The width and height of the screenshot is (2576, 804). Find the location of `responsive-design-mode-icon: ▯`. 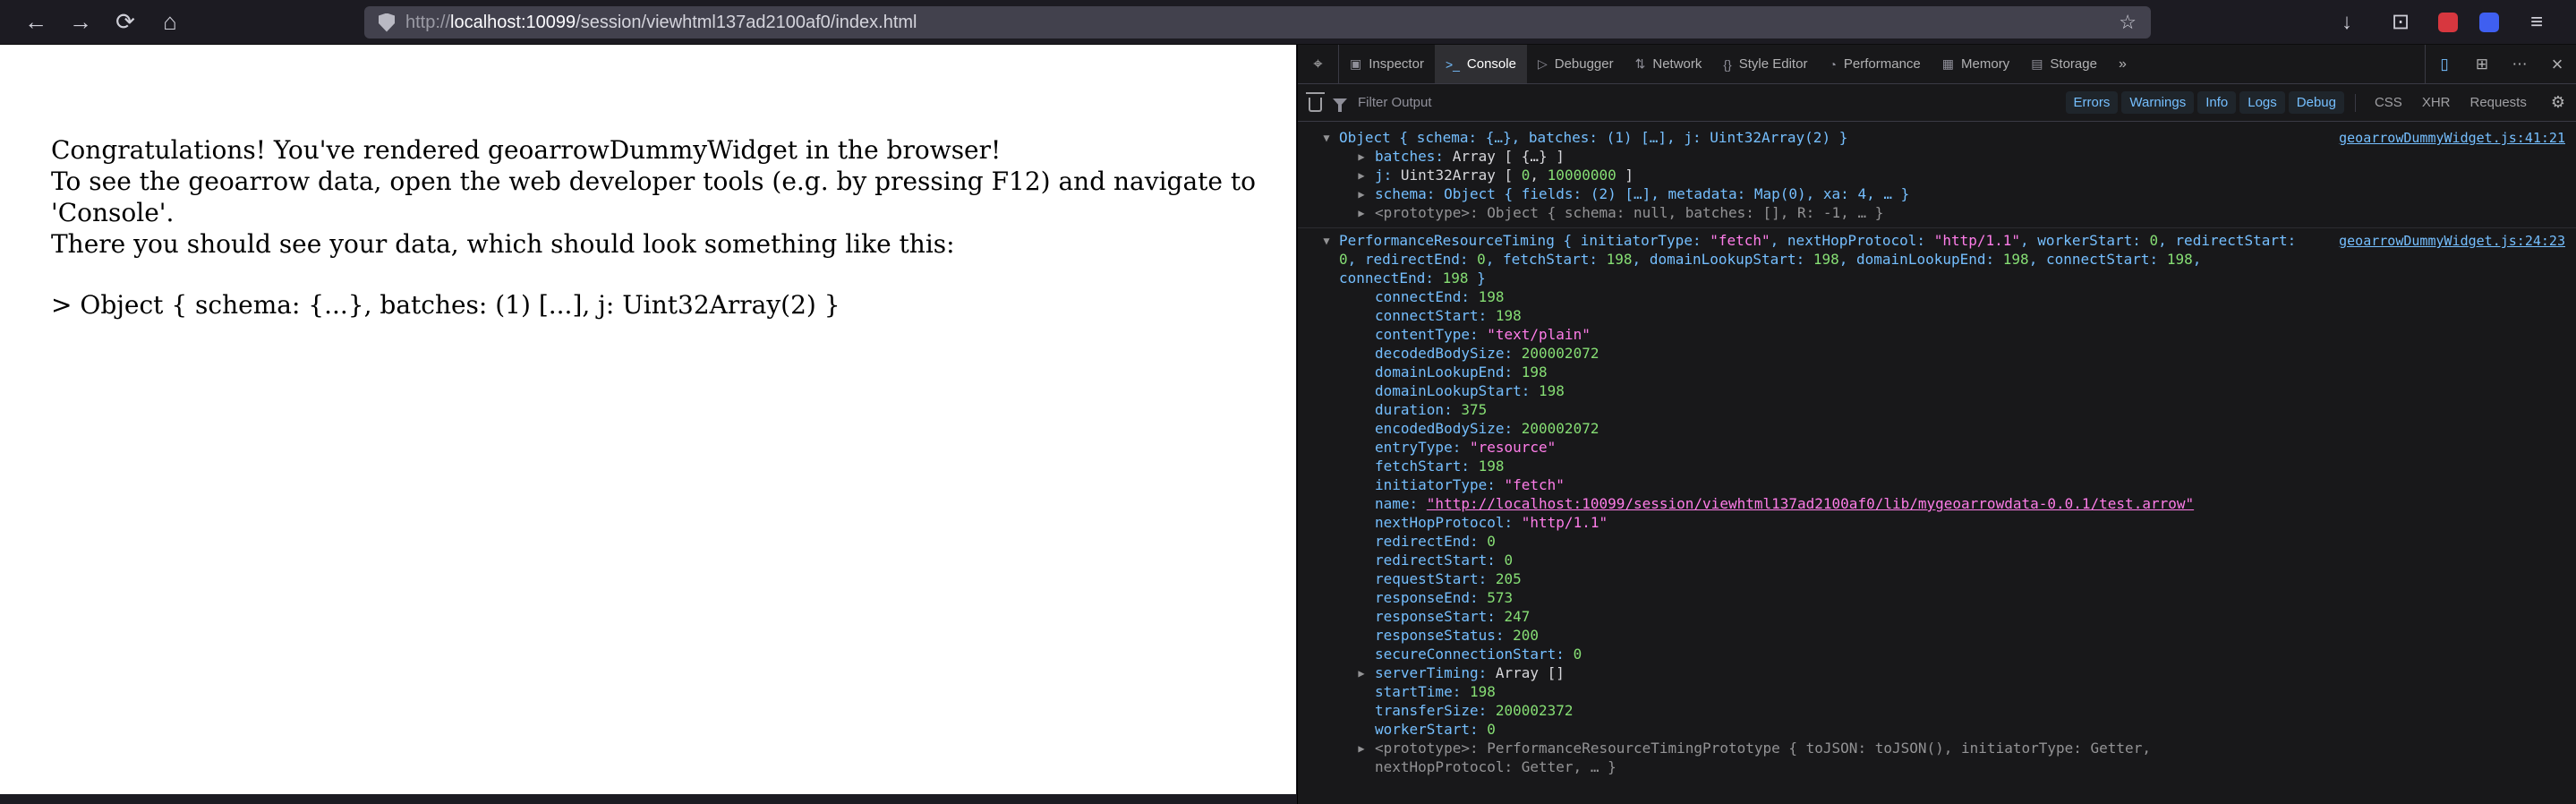

responsive-design-mode-icon: ▯ is located at coordinates (2444, 64).